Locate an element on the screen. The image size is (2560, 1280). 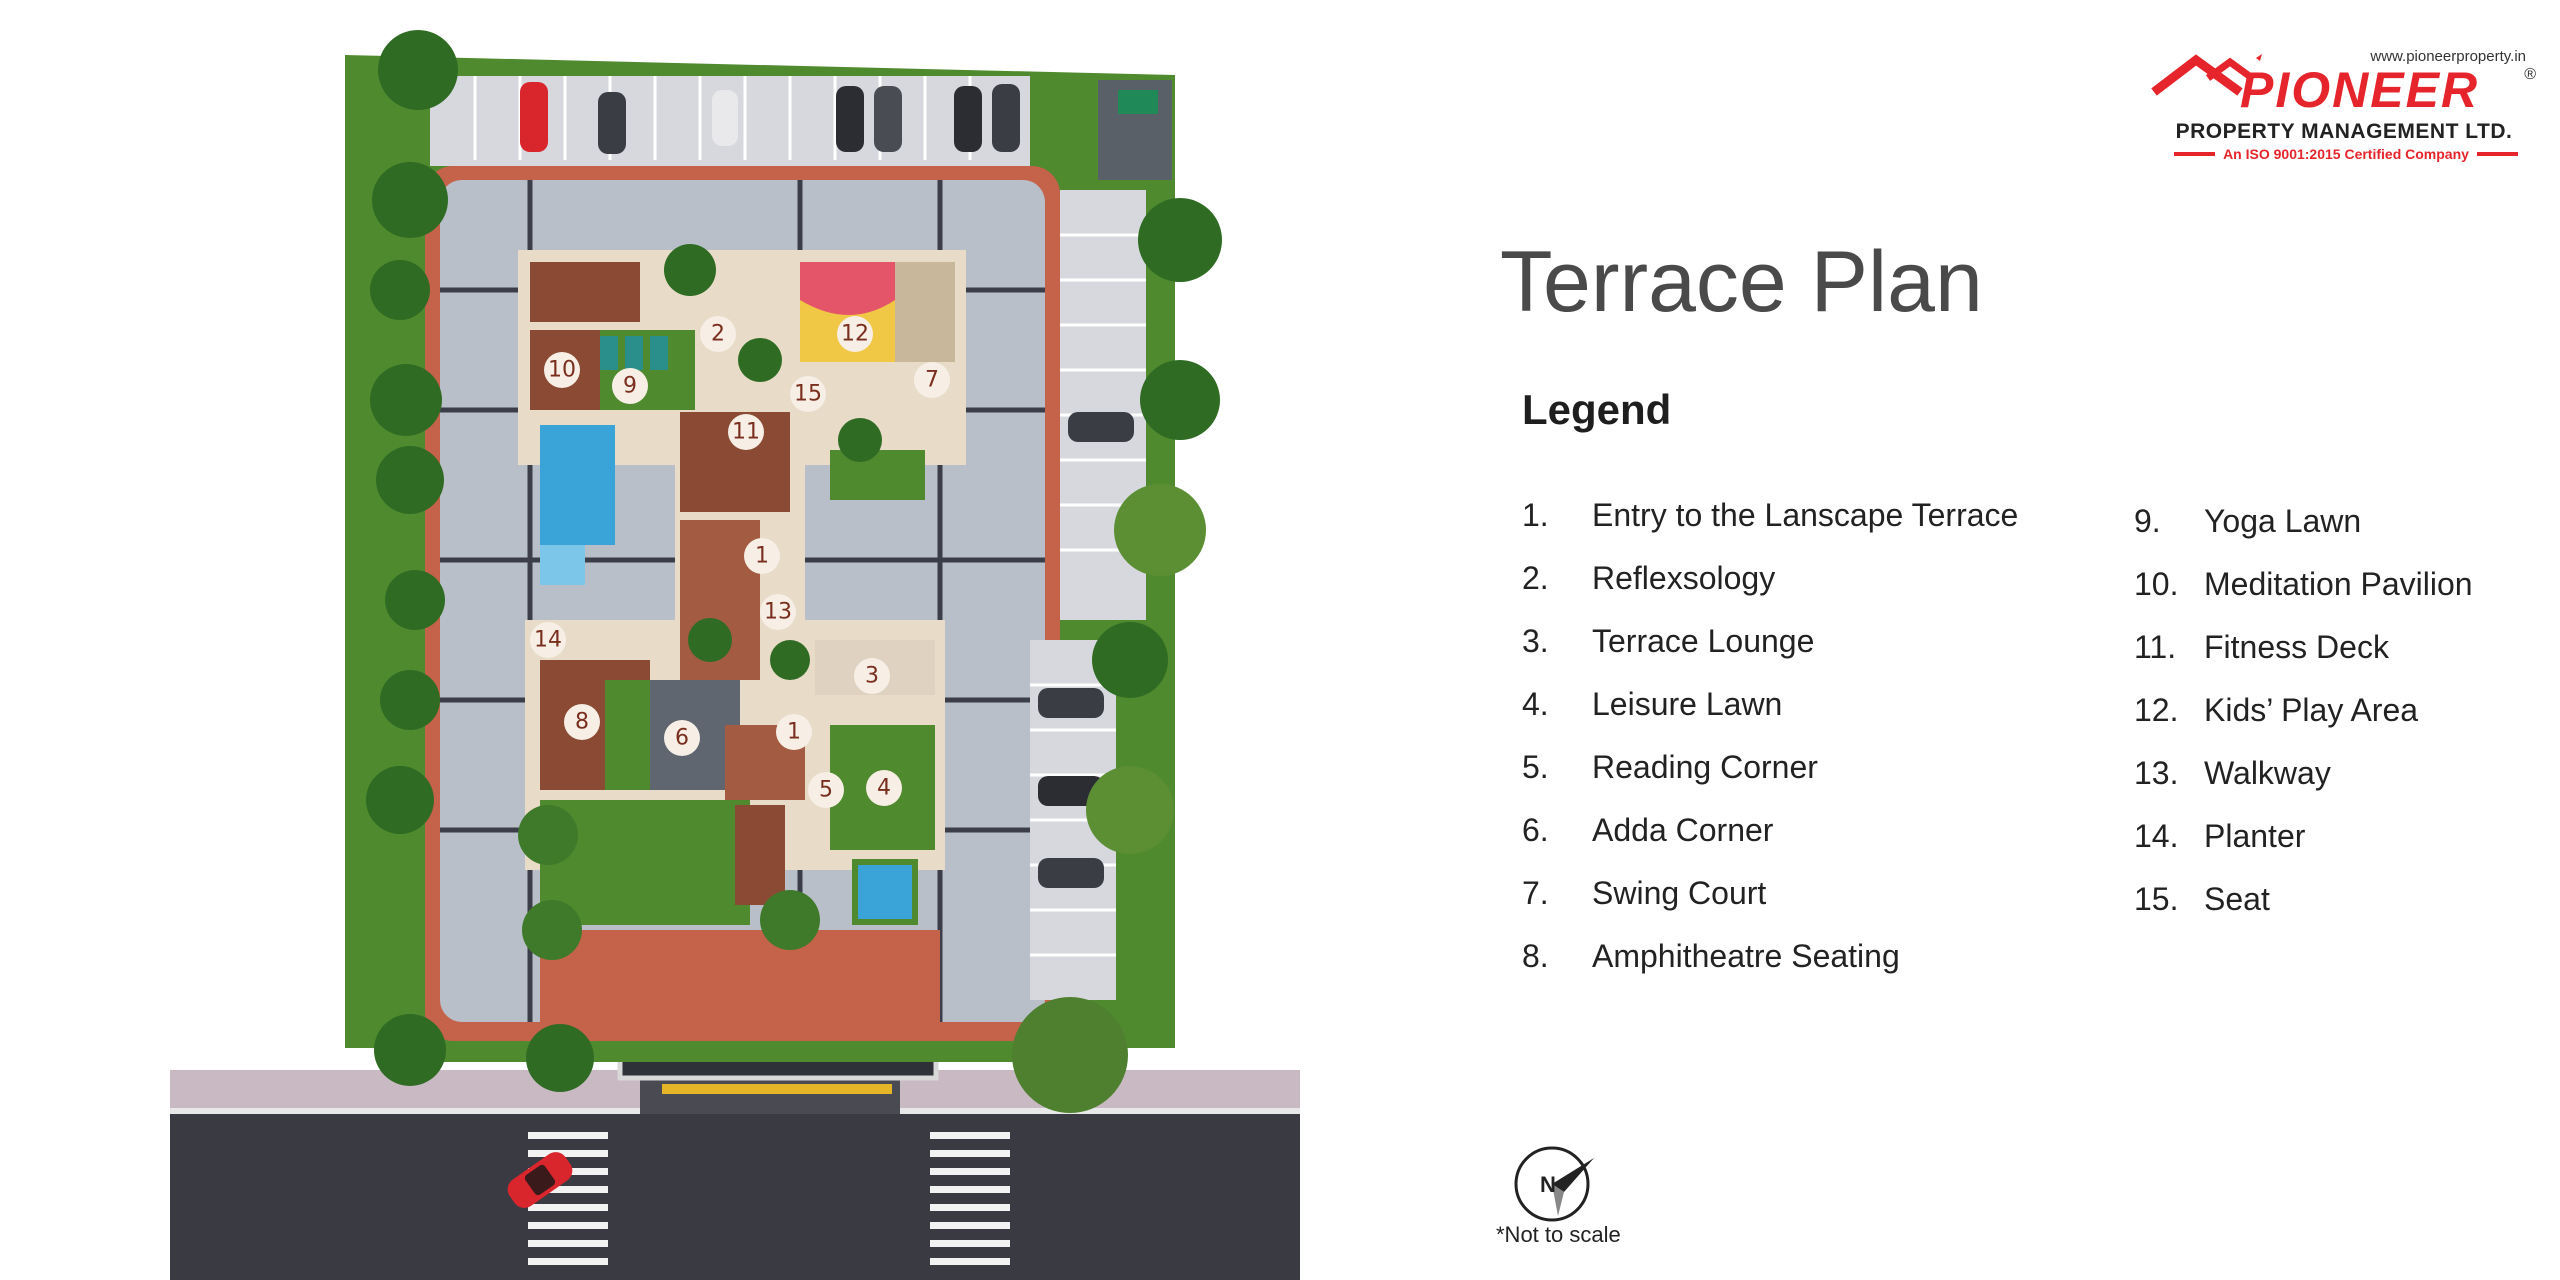
marker-11: 11 is located at coordinates (746, 432).